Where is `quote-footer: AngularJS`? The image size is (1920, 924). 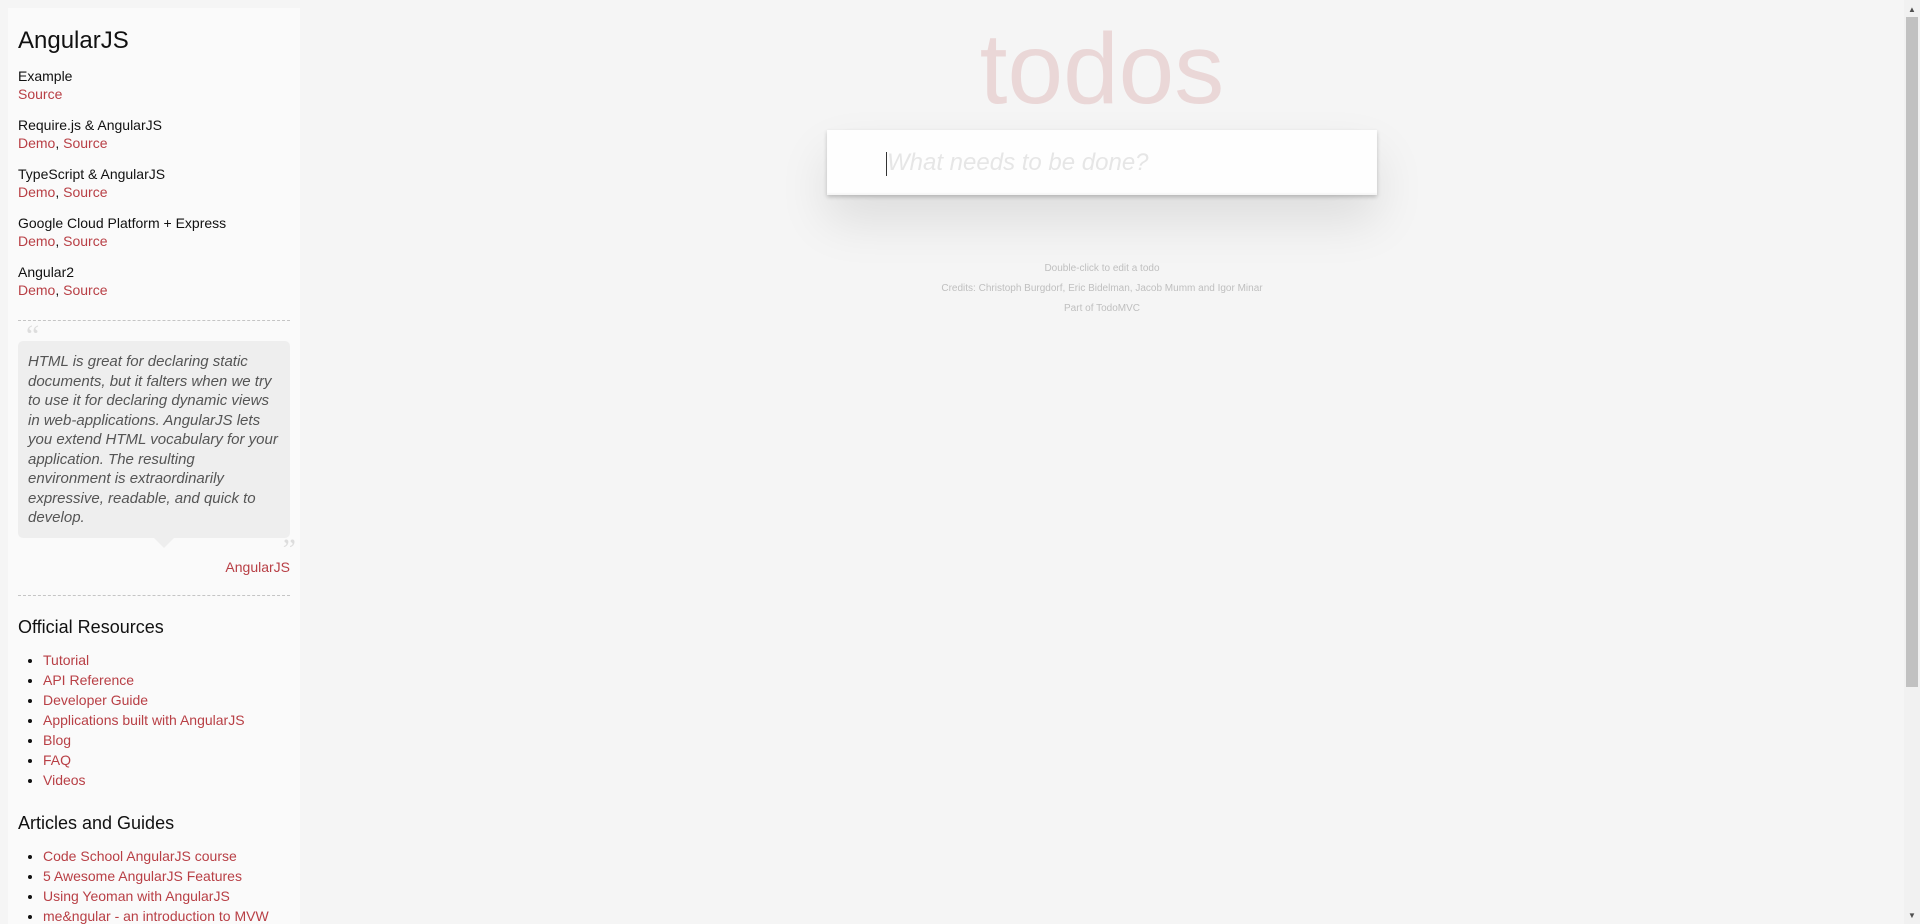 quote-footer: AngularJS is located at coordinates (154, 567).